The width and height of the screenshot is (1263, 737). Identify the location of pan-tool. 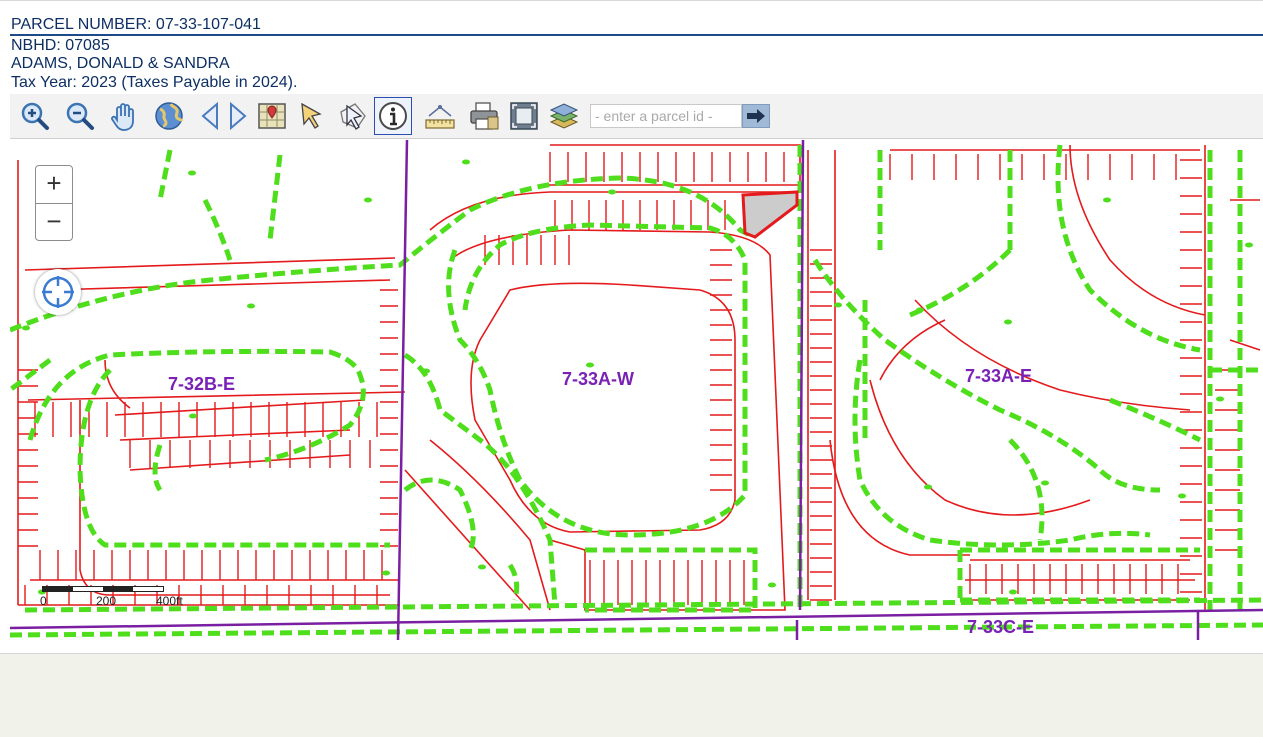
(124, 116).